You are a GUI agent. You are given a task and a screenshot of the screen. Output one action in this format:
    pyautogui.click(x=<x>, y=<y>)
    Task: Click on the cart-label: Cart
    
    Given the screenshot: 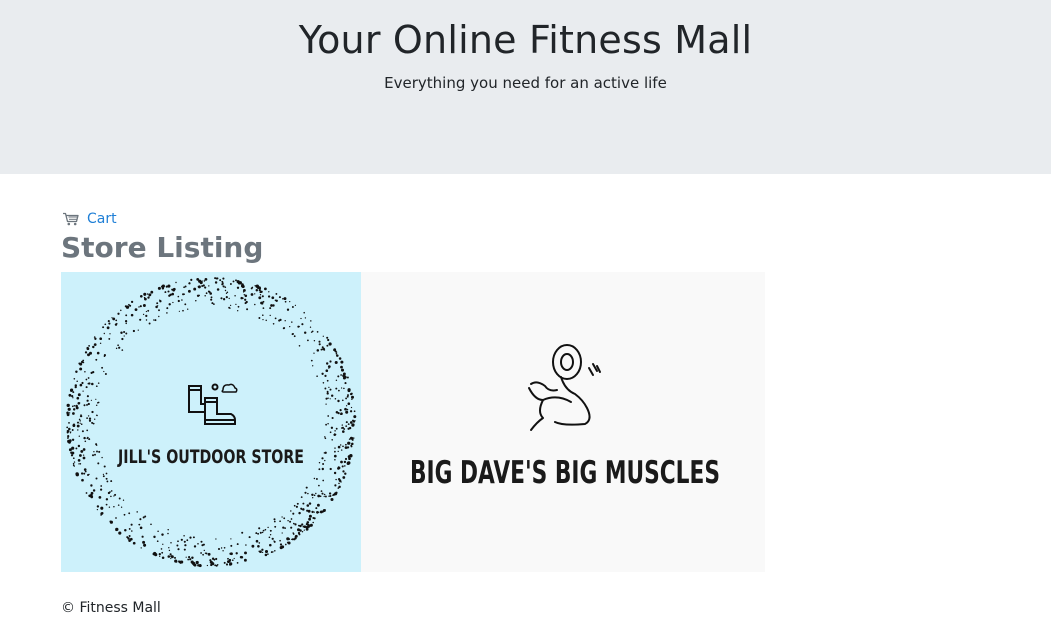 What is the action you would take?
    pyautogui.click(x=102, y=219)
    